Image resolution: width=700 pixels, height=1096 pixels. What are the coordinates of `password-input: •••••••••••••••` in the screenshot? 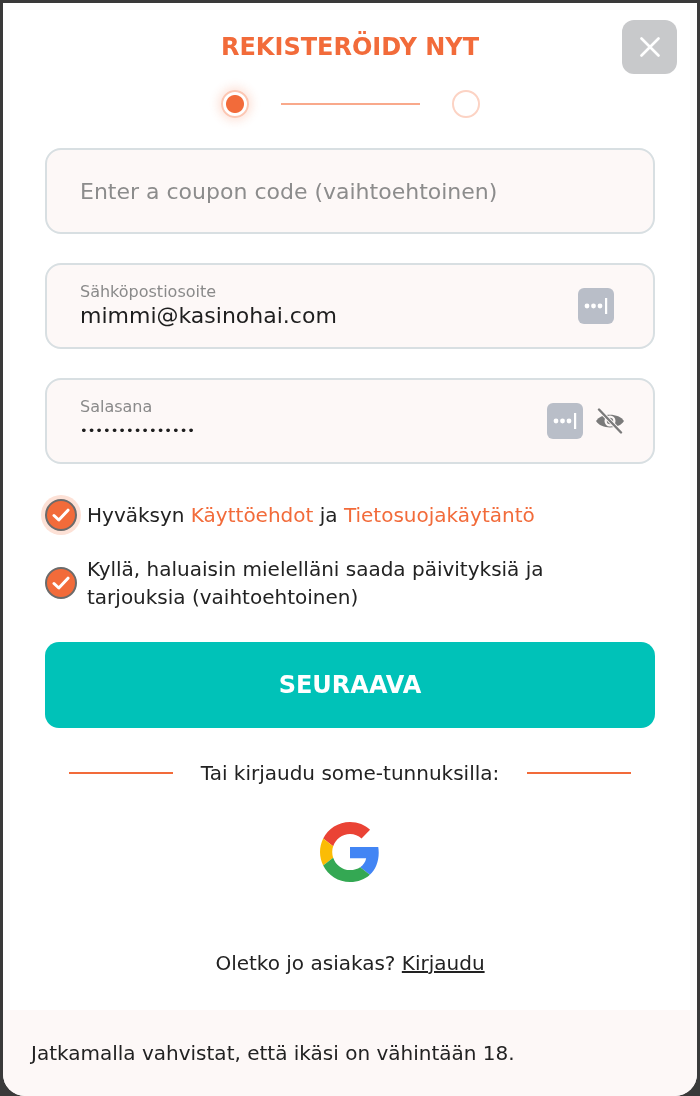 It's located at (307, 431).